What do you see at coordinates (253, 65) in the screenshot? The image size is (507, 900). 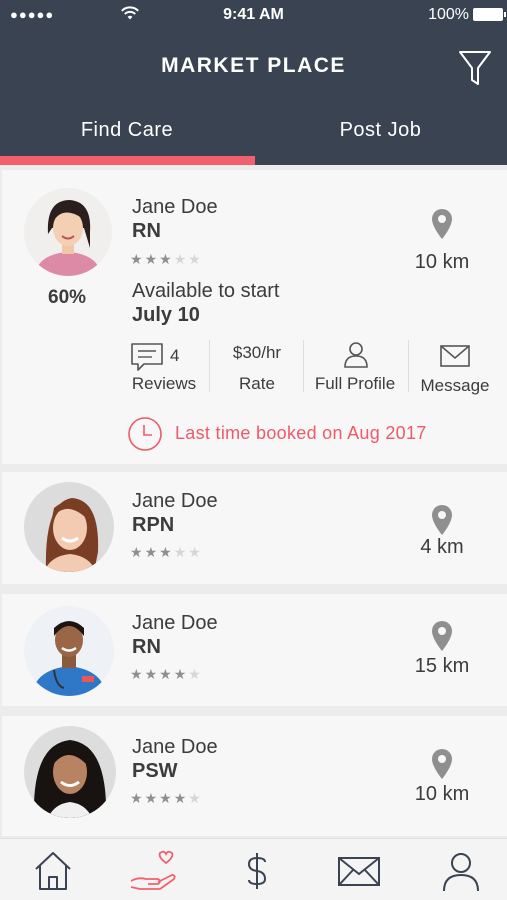 I see `page-title: MARKET PLACE` at bounding box center [253, 65].